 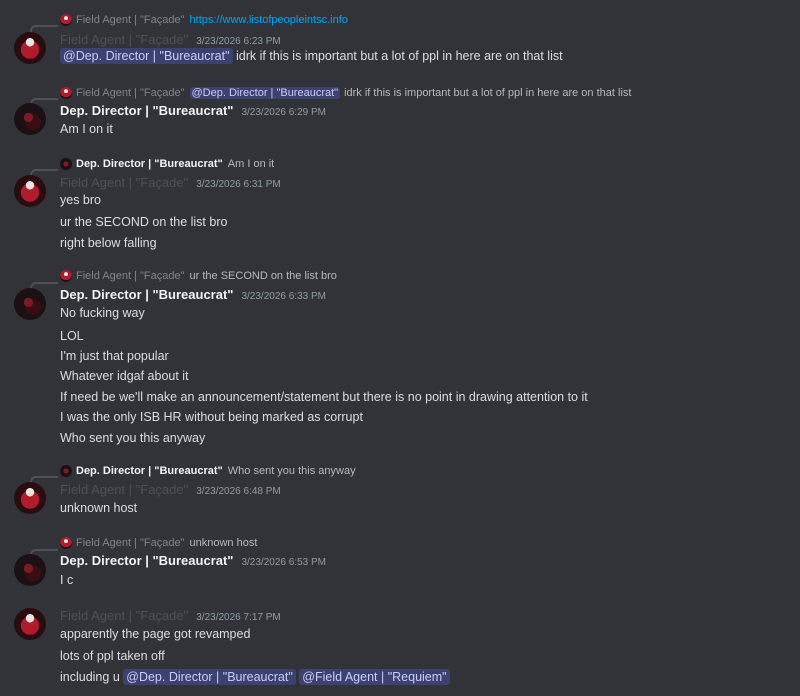 What do you see at coordinates (114, 356) in the screenshot?
I see `message-line: I'm just that popular` at bounding box center [114, 356].